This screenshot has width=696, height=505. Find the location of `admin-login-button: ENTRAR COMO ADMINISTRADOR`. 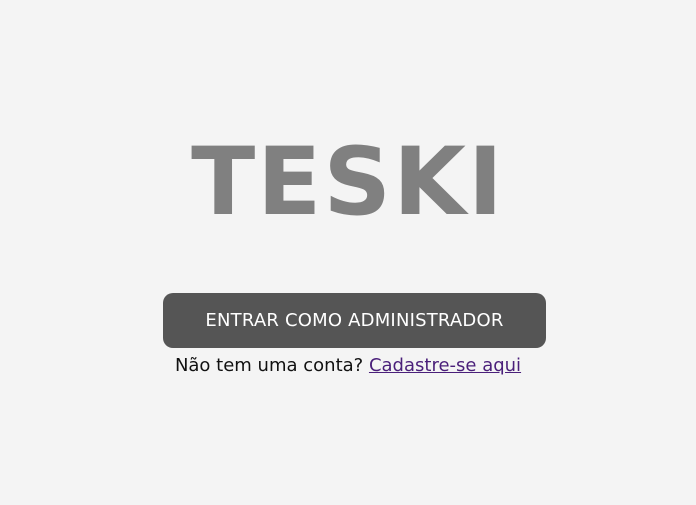

admin-login-button: ENTRAR COMO ADMINISTRADOR is located at coordinates (354, 320).